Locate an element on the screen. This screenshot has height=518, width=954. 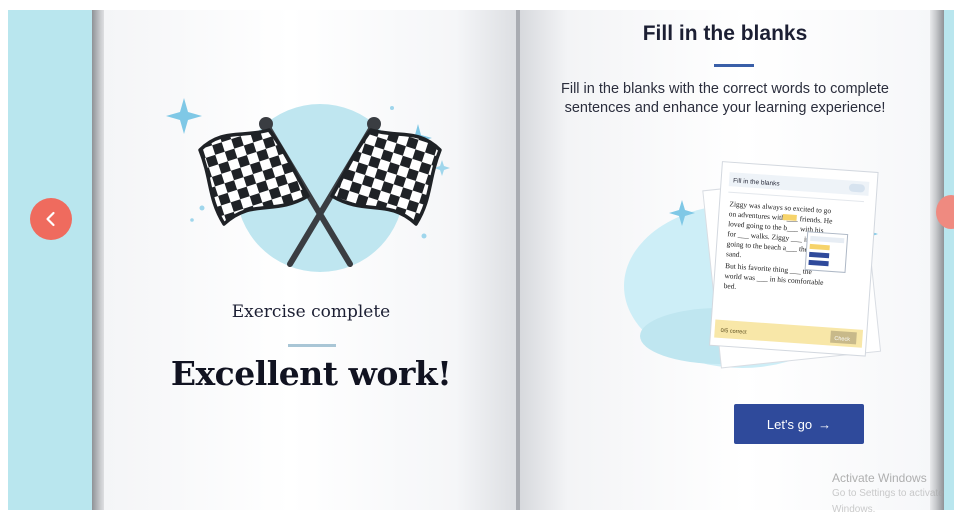
arrow-right-icon: → is located at coordinates (825, 424).